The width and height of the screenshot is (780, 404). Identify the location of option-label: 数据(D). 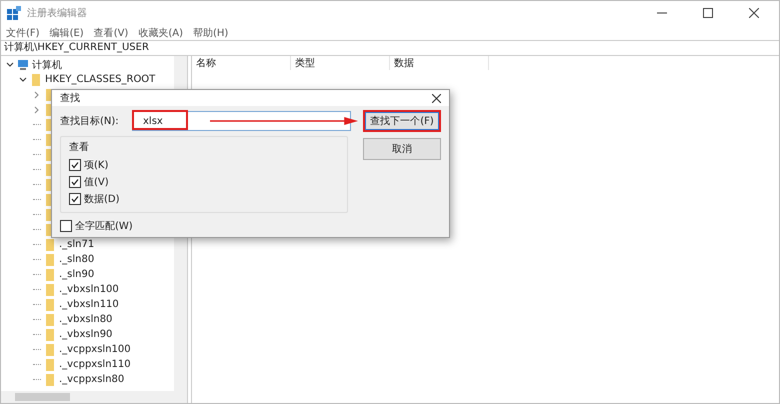
(102, 199).